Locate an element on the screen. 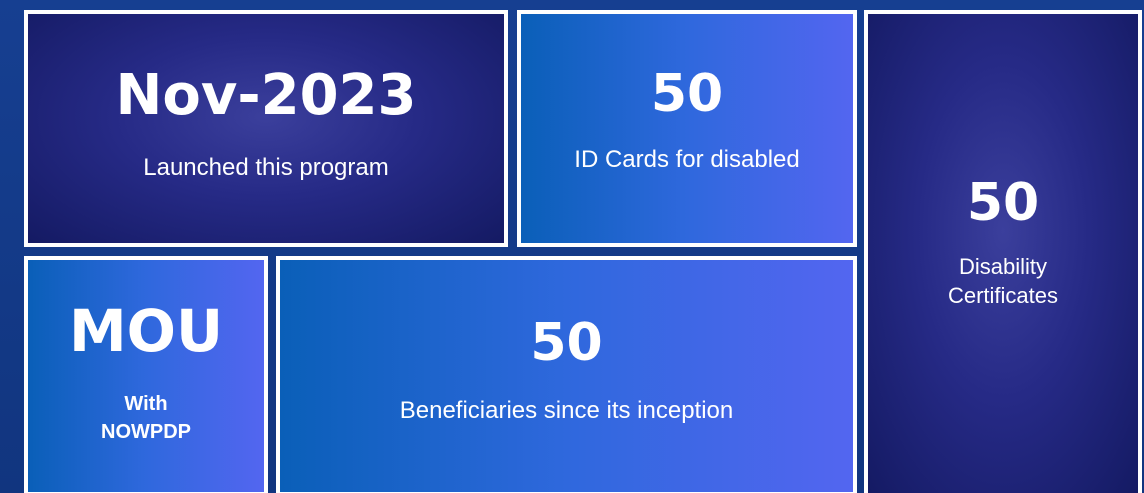  stat-caption-line: With is located at coordinates (146, 404).